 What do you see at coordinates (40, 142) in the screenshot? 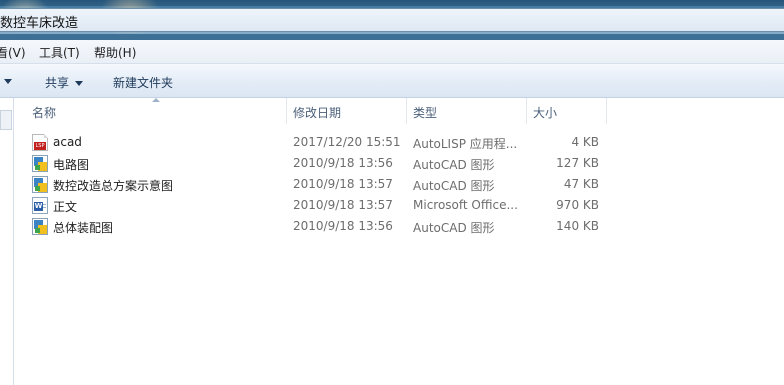
I see `lisp-file-icon: LSP` at bounding box center [40, 142].